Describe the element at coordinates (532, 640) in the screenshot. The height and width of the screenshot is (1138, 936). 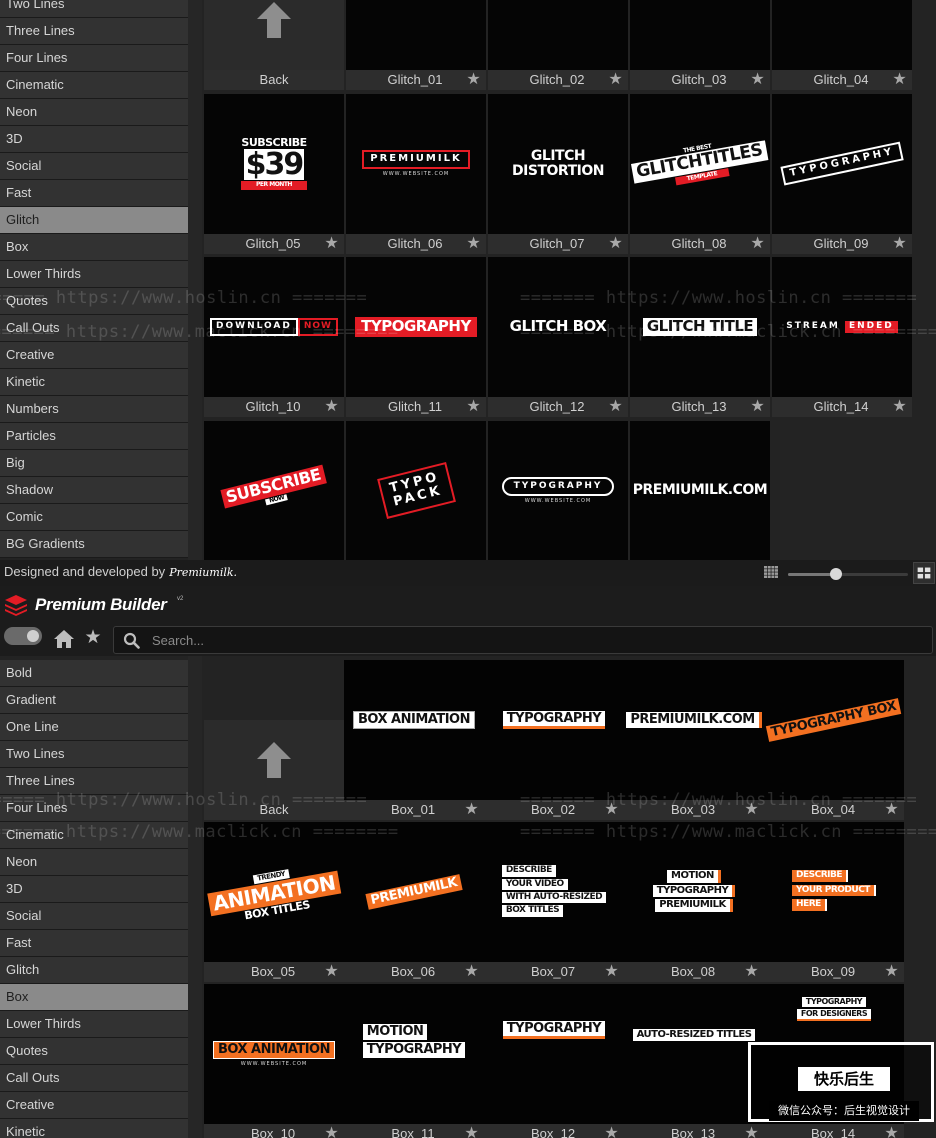
I see `search-input` at that location.